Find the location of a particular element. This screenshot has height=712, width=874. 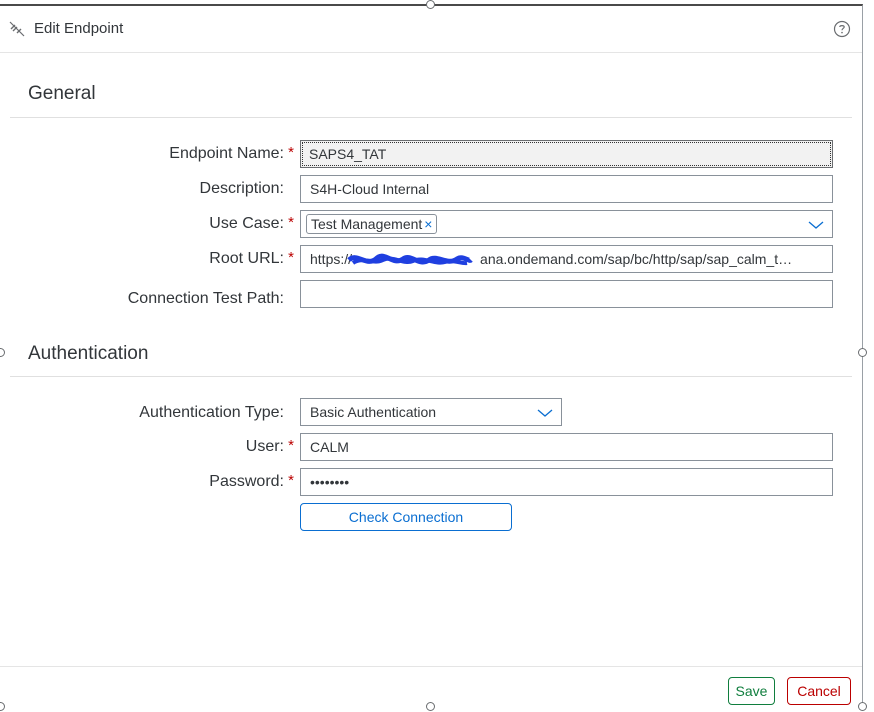

check-connection-button: Check Connection is located at coordinates (406, 517).